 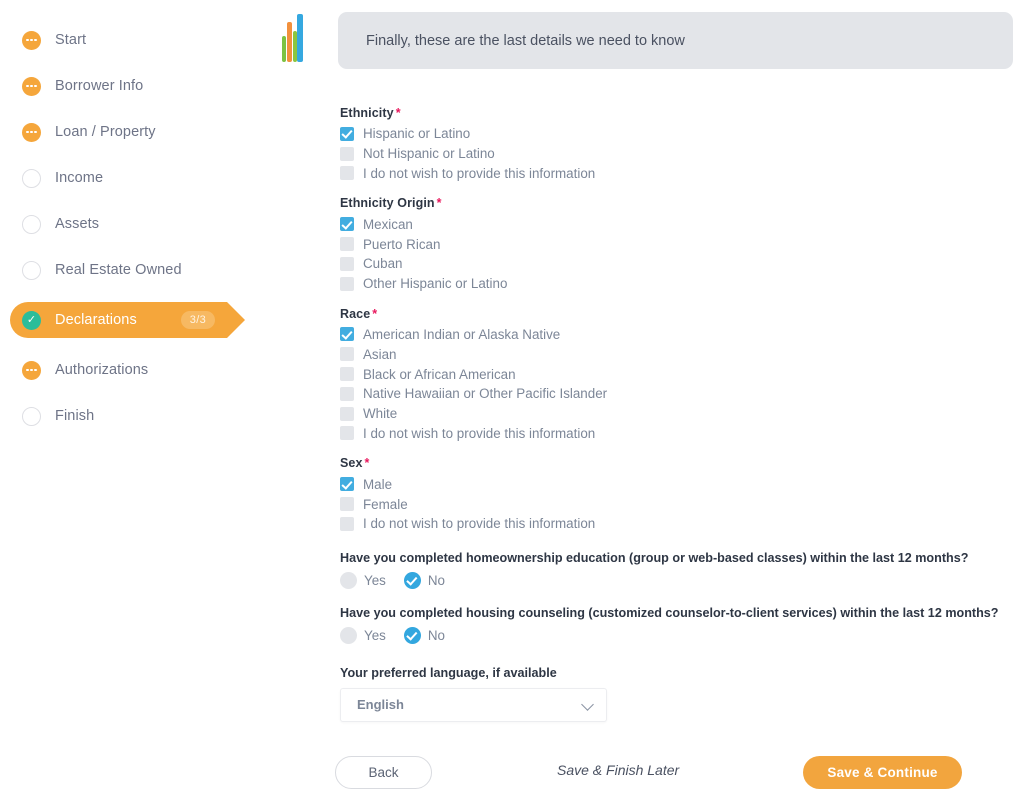 What do you see at coordinates (99, 86) in the screenshot?
I see `sidebar-item-label: Borrower Info` at bounding box center [99, 86].